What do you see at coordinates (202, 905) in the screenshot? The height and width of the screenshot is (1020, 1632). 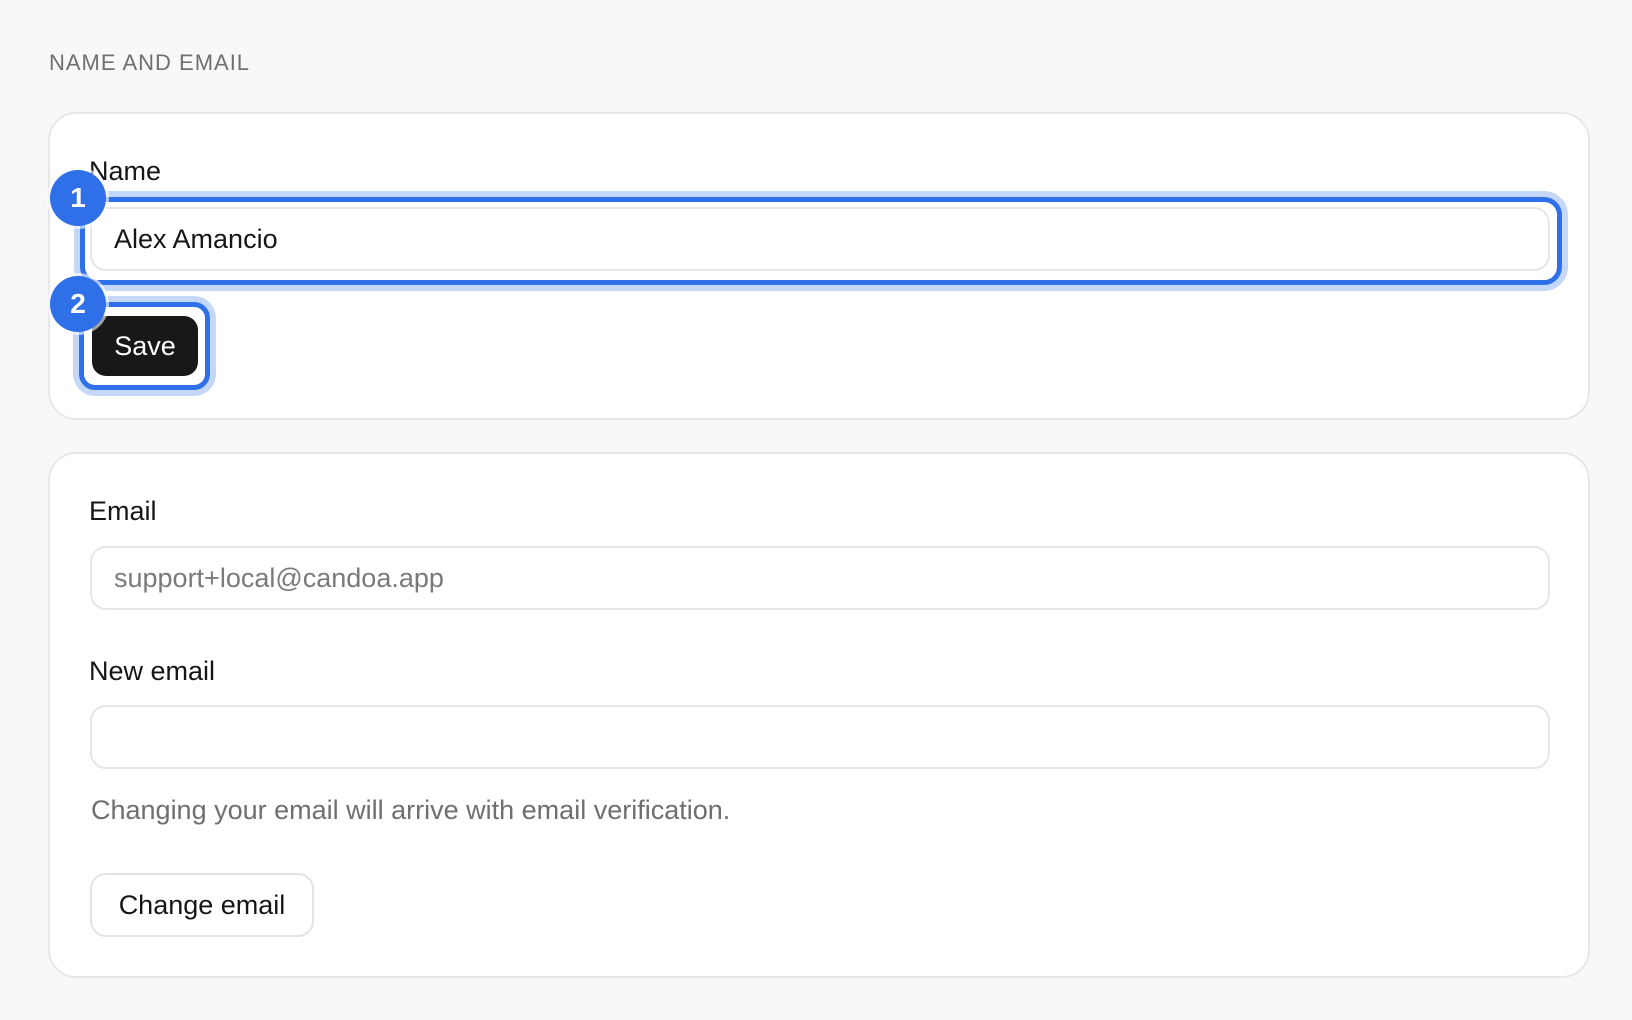 I see `change-email-button: Change email` at bounding box center [202, 905].